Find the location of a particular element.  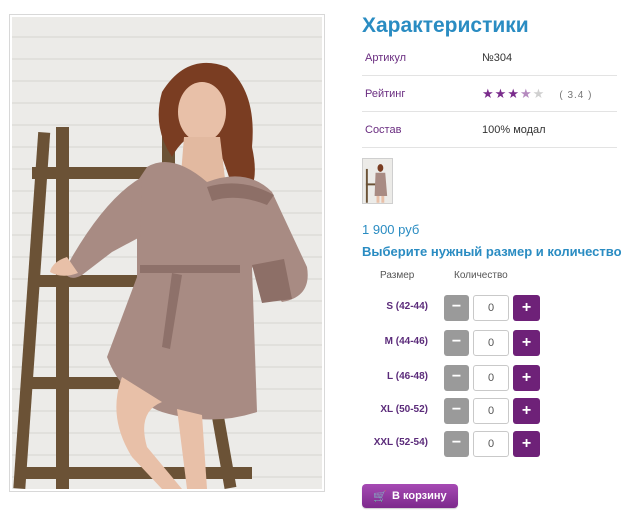

size-row-xl: XL (50-52) − + is located at coordinates (452, 411).